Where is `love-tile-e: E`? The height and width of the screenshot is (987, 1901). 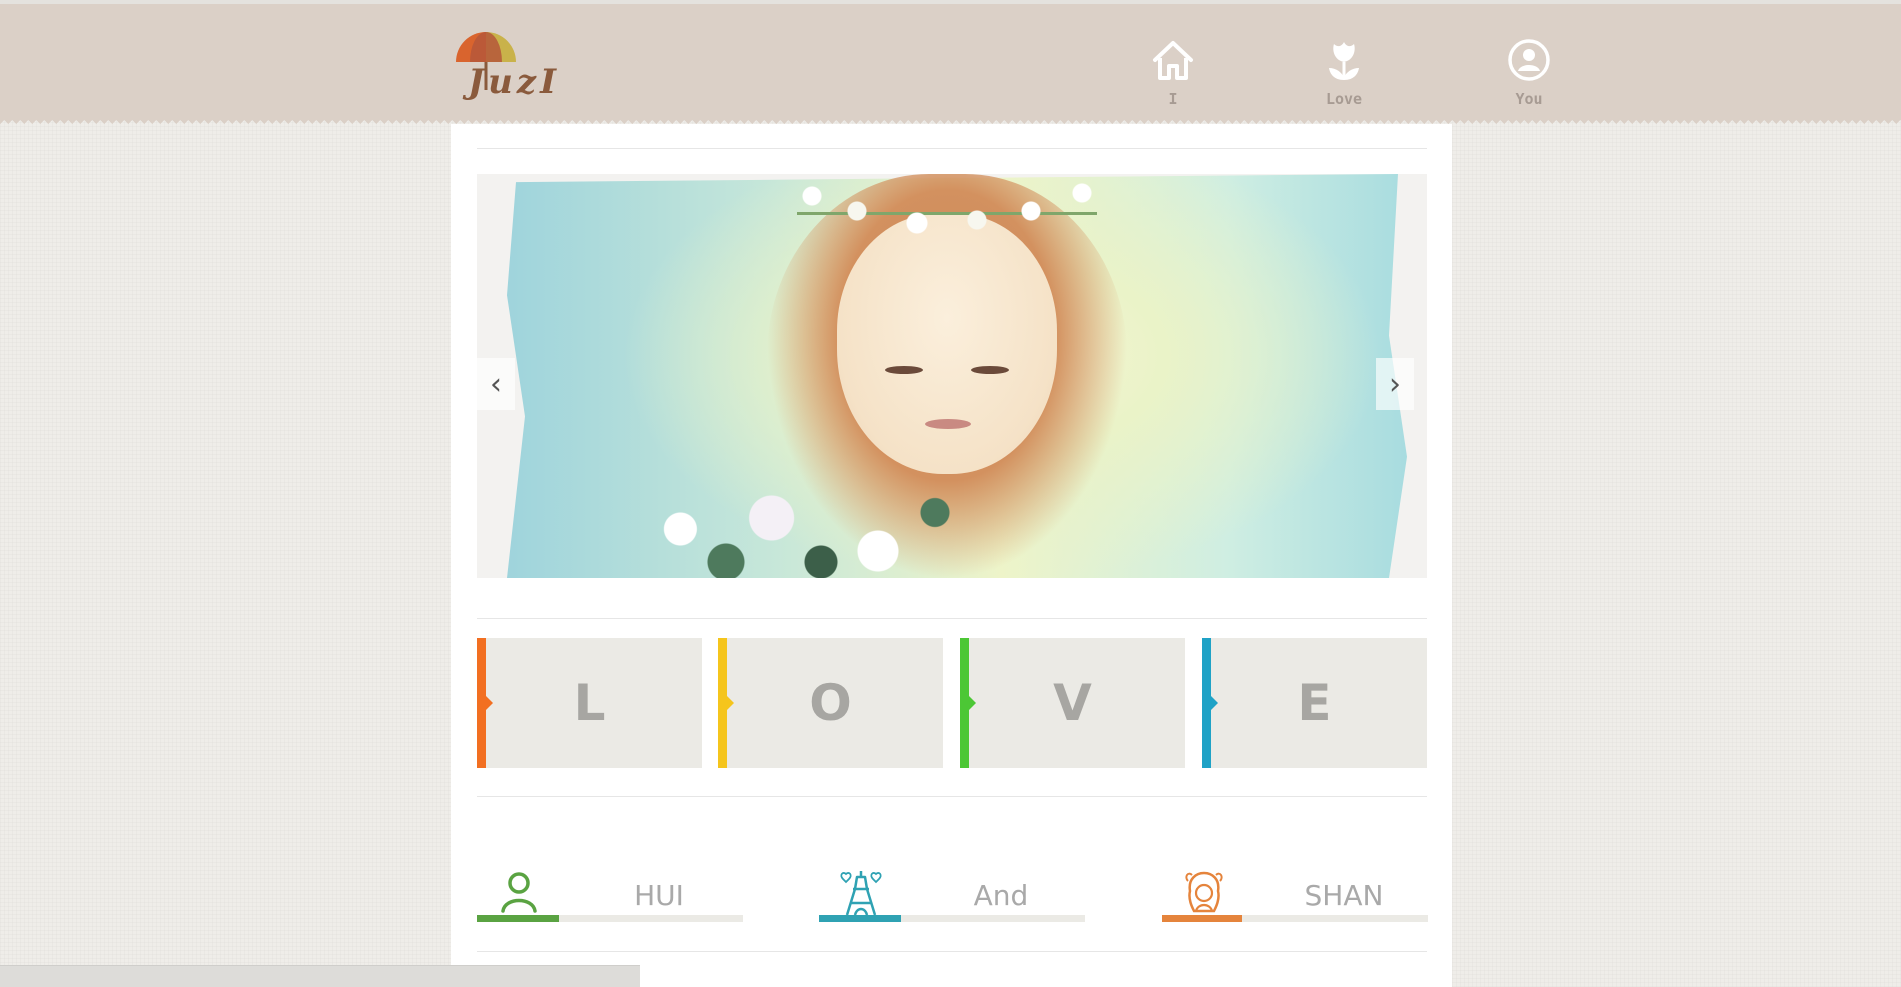 love-tile-e: E is located at coordinates (1314, 703).